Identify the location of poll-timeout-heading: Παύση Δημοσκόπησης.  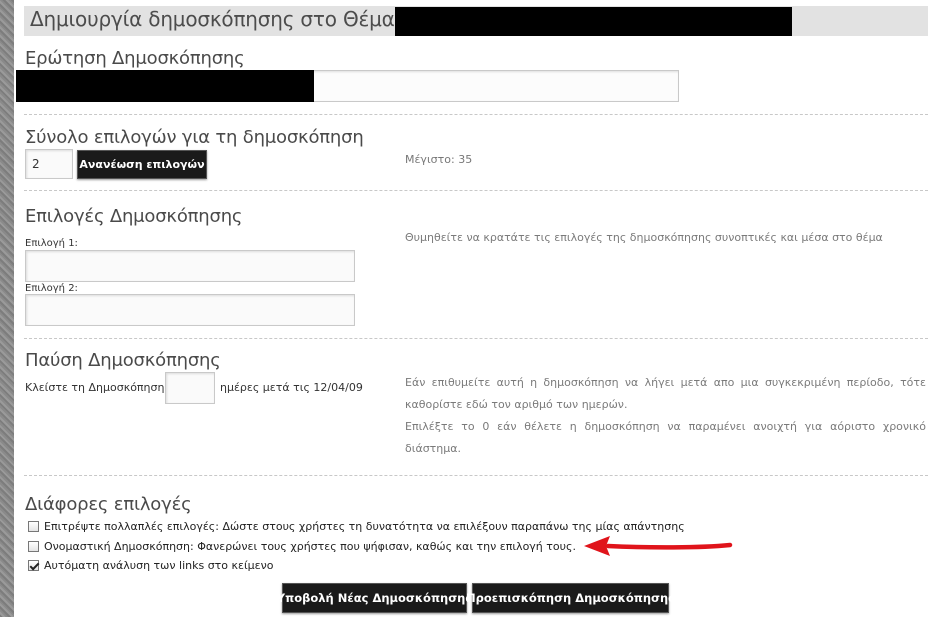
(123, 360).